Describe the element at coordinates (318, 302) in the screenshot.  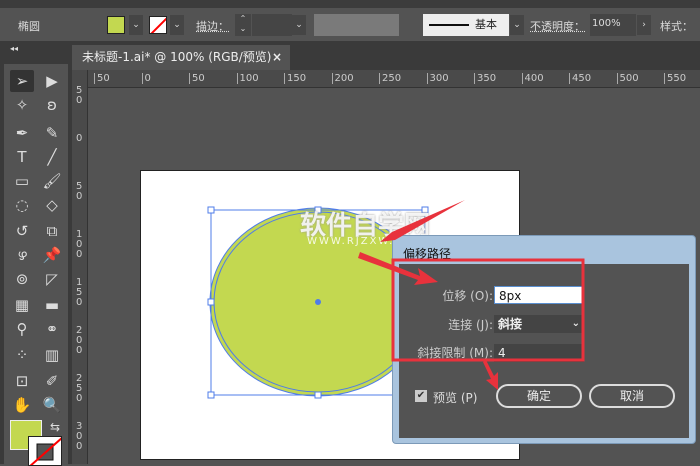
I see `center-point` at that location.